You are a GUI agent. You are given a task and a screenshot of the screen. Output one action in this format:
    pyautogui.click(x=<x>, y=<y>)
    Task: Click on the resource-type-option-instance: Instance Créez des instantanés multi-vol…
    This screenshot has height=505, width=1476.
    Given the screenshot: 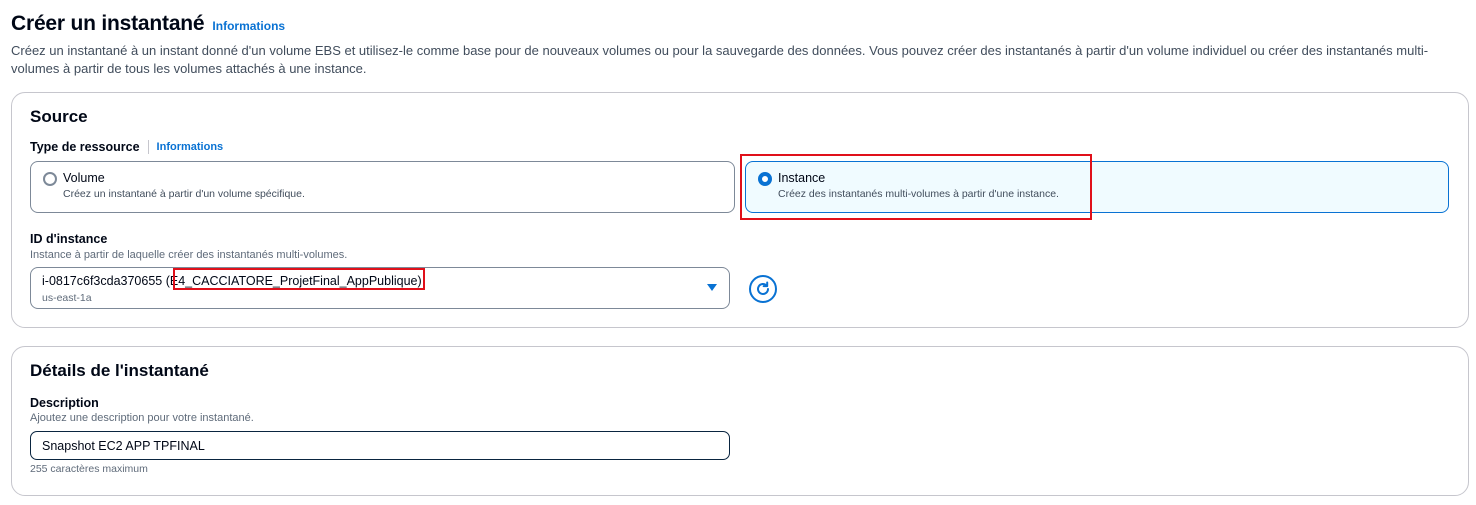 What is the action you would take?
    pyautogui.click(x=1097, y=187)
    